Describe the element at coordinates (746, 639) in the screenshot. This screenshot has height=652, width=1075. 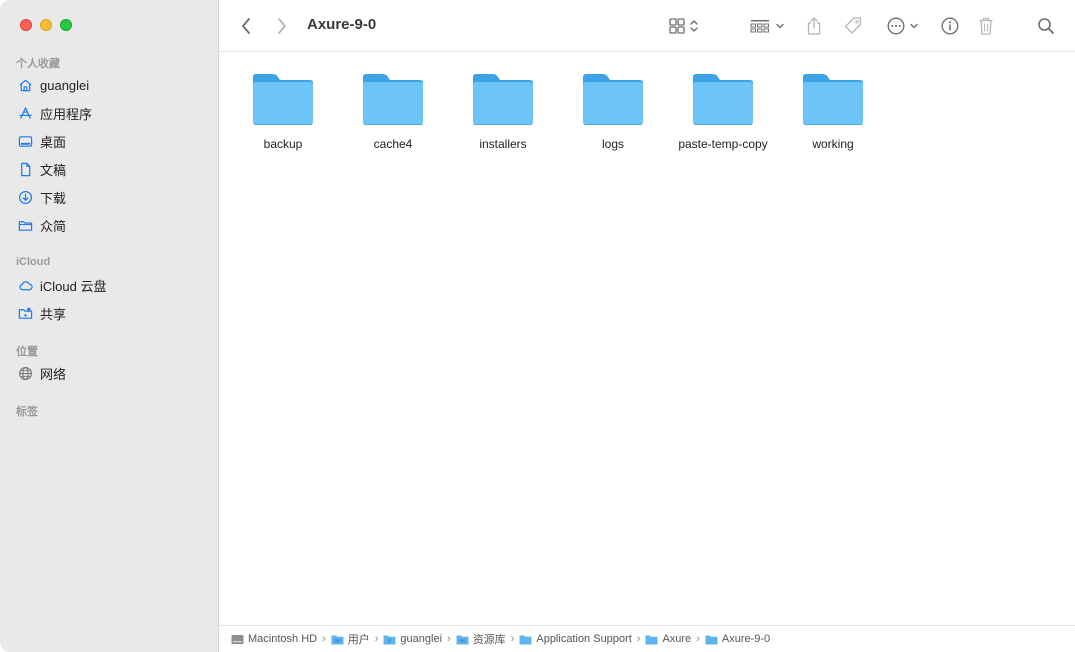
I see `path-crumb-label: Axure-9-0` at that location.